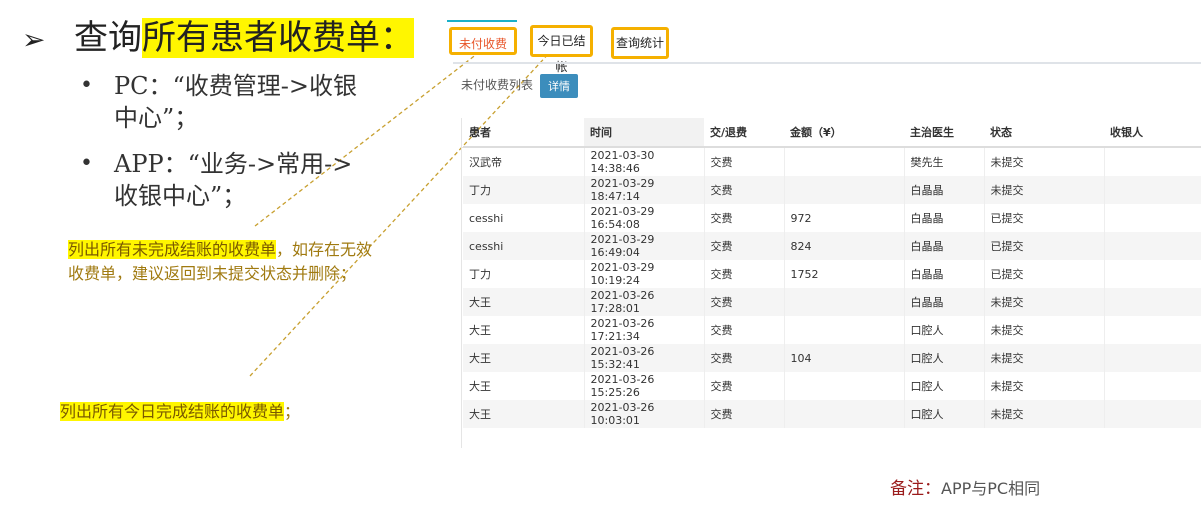  What do you see at coordinates (172, 411) in the screenshot?
I see `note-today-highlight: 列出所有今日完成结账的收费单` at bounding box center [172, 411].